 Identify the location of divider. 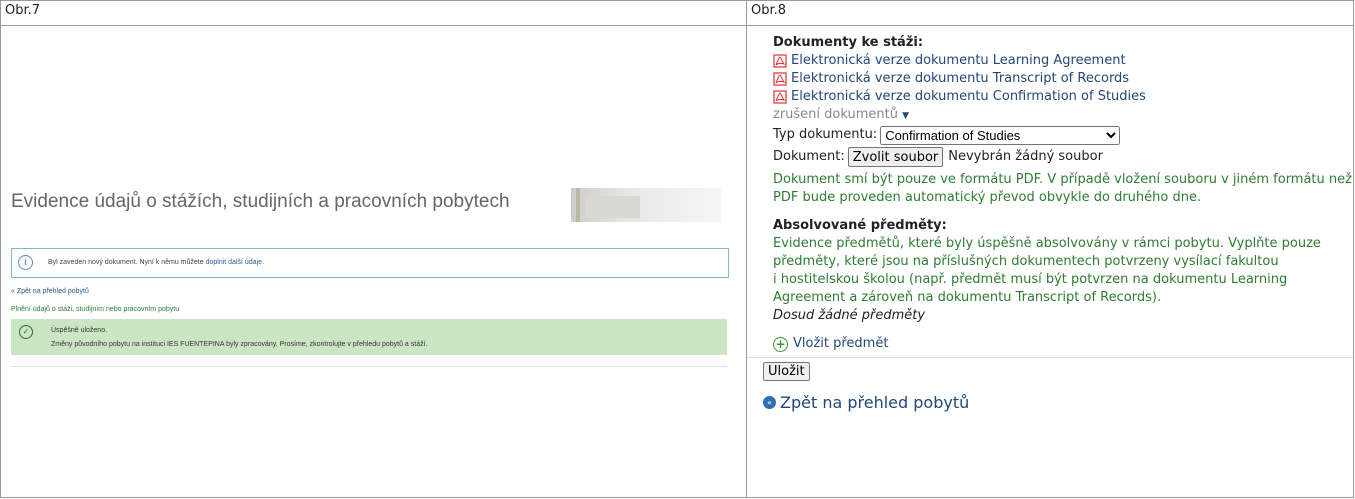
(369, 366).